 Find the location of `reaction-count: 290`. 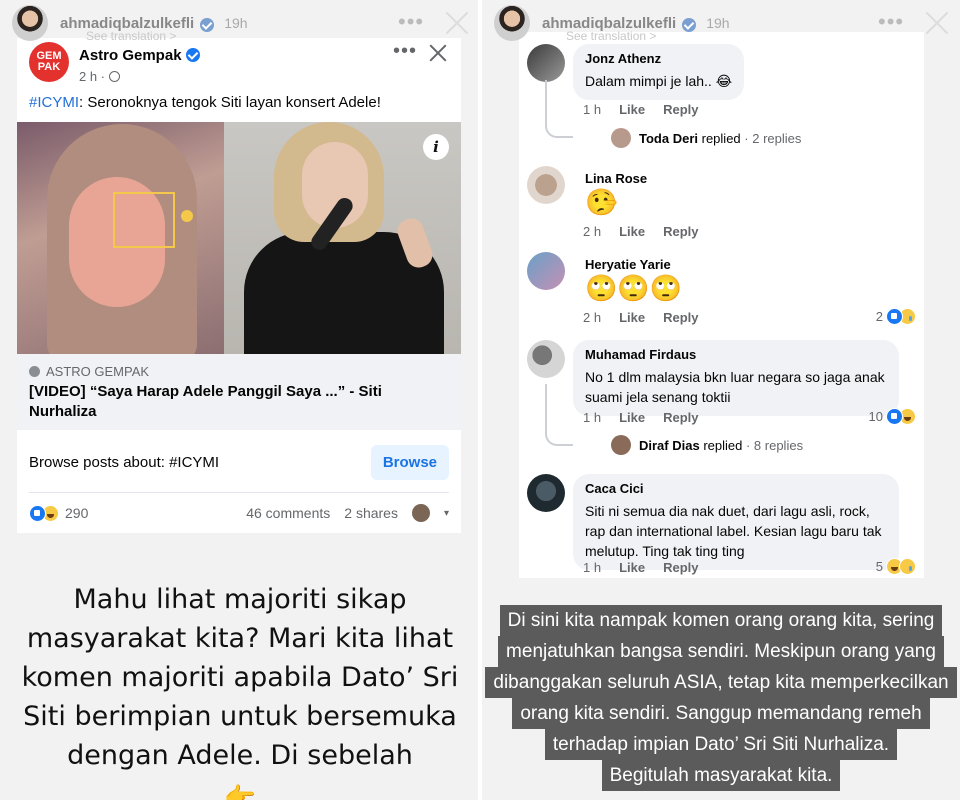

reaction-count: 290 is located at coordinates (76, 513).